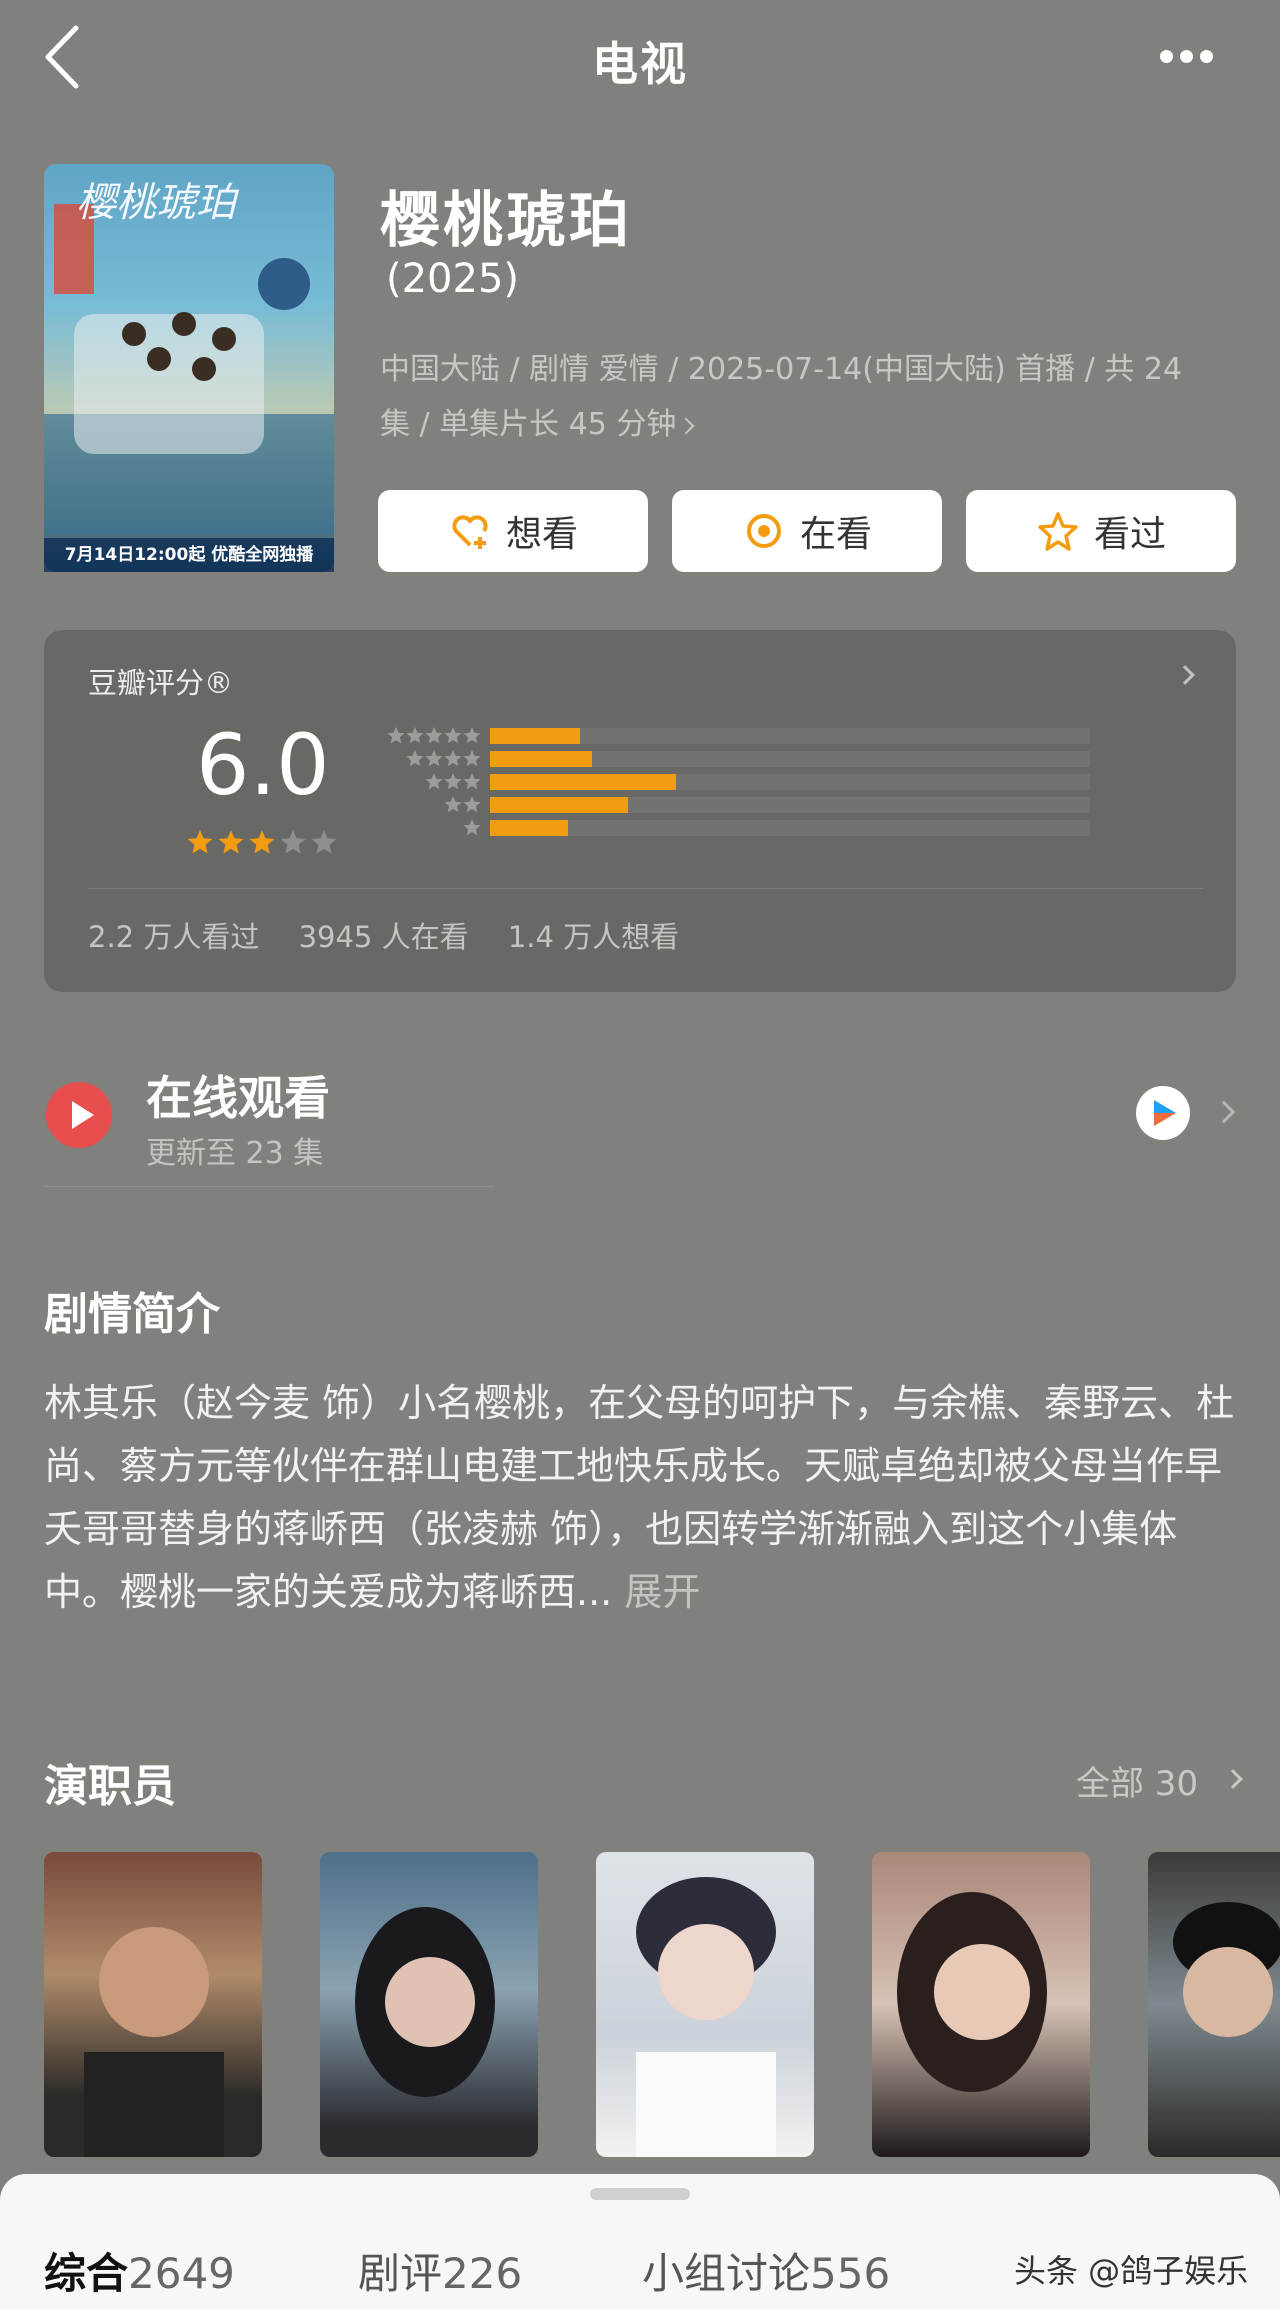  What do you see at coordinates (156, 203) in the screenshot?
I see `poster-logo: 樱桃琥珀` at bounding box center [156, 203].